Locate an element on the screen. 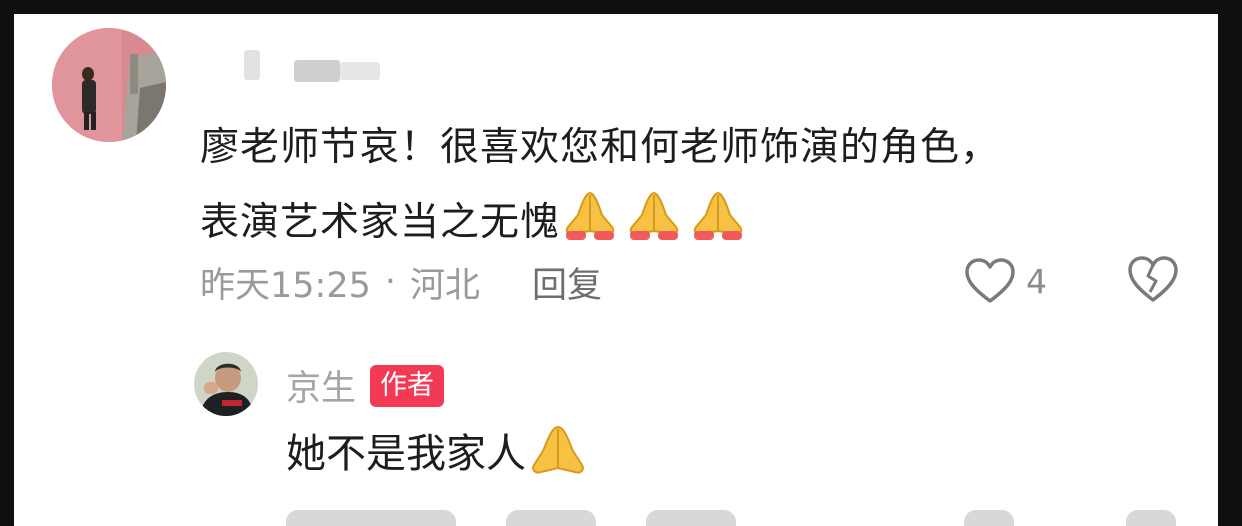  like-count: 4 is located at coordinates (1036, 281).